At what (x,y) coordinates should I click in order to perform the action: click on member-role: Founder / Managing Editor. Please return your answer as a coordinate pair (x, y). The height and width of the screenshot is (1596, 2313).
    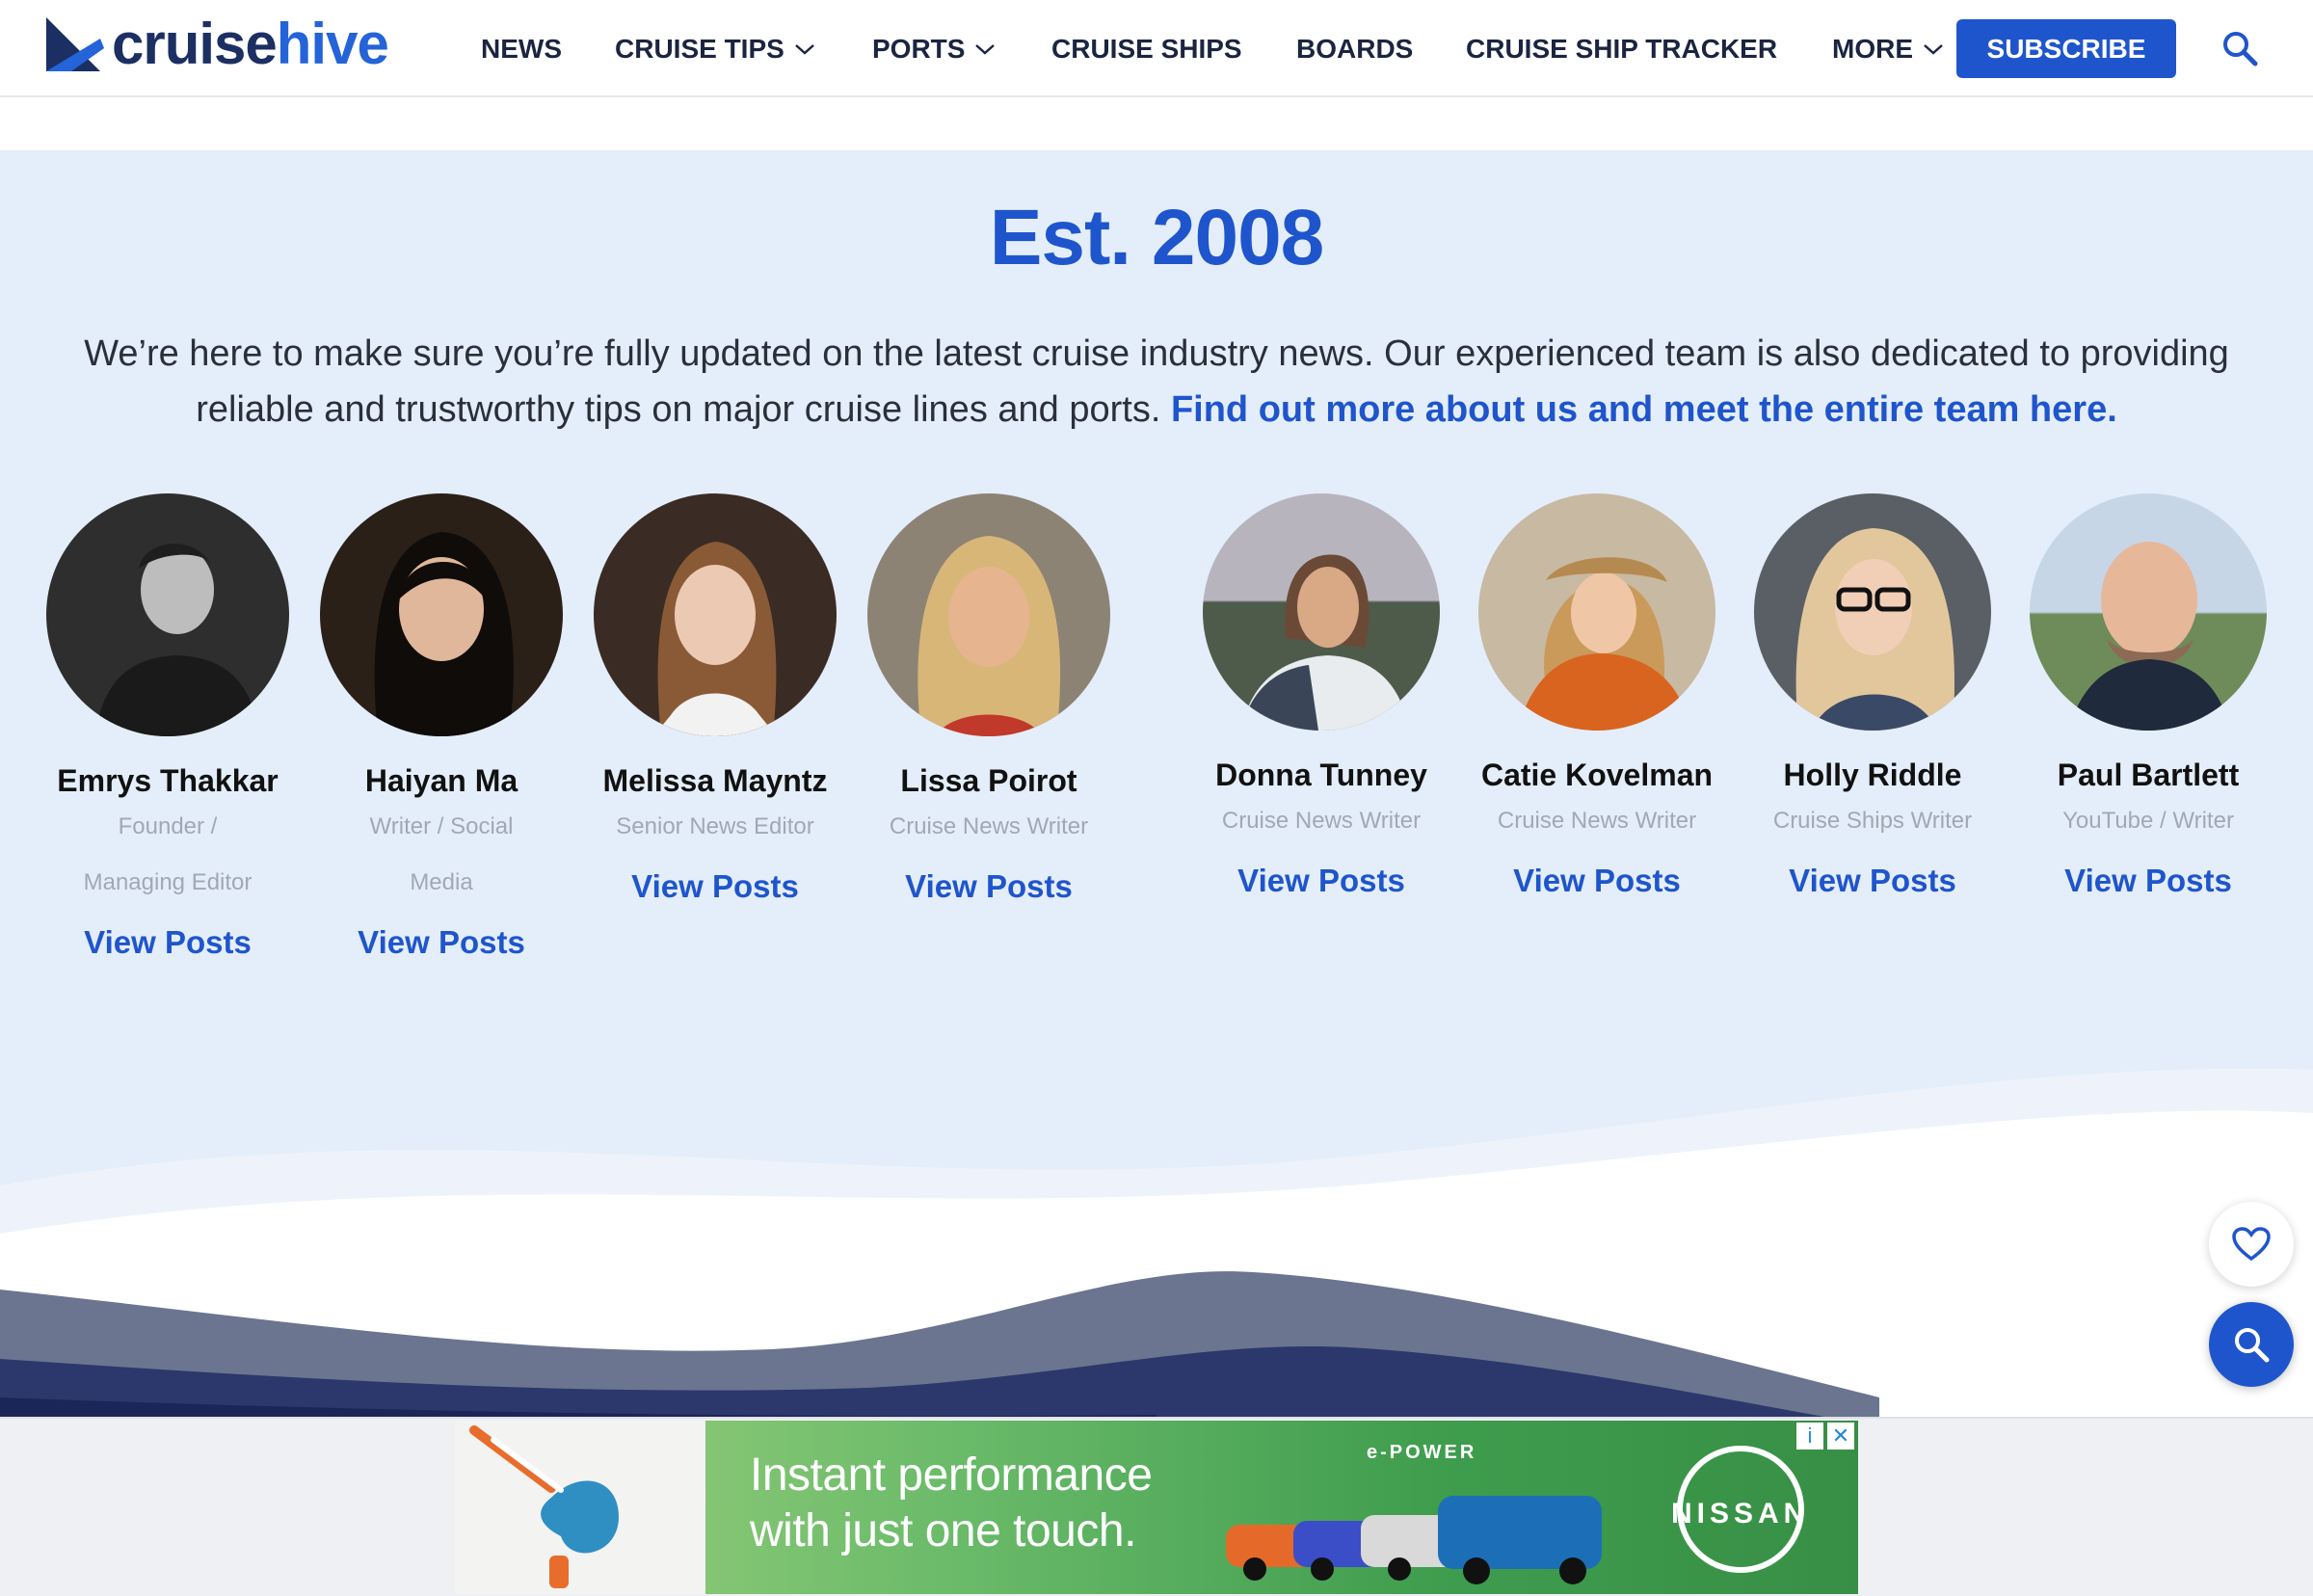
    Looking at the image, I should click on (168, 854).